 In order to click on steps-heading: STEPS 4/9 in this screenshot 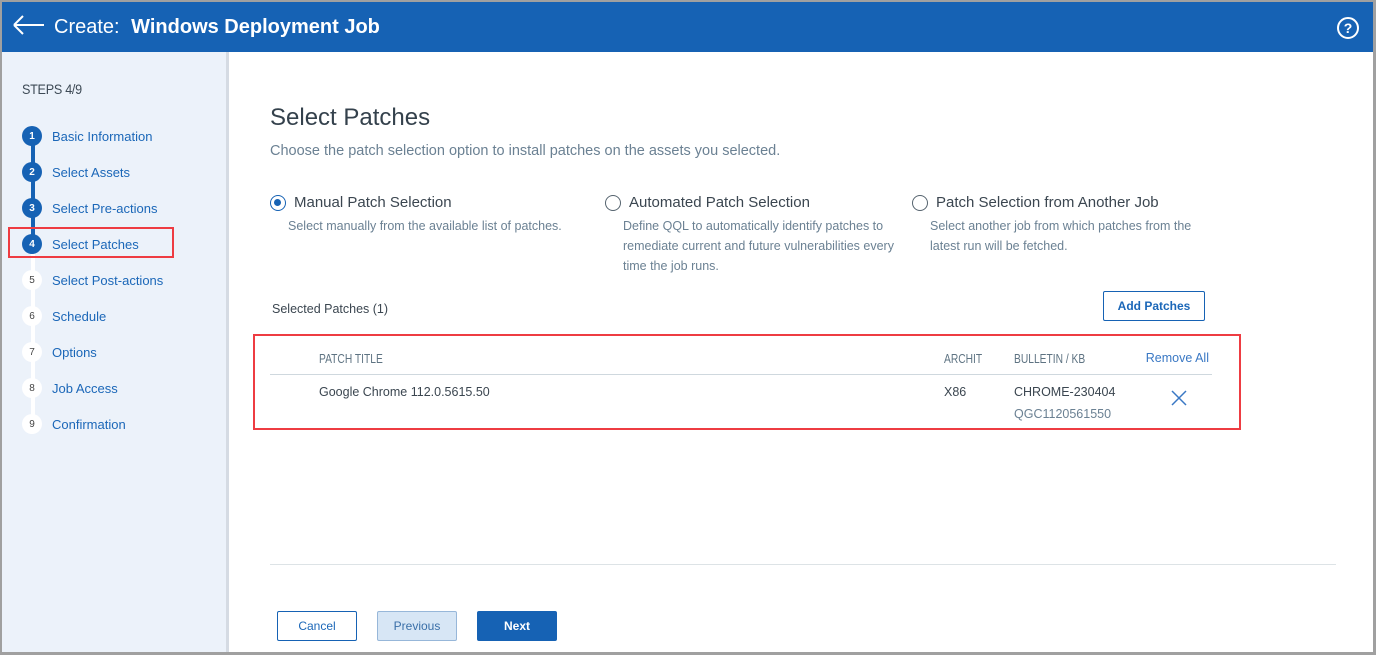, I will do `click(52, 89)`.